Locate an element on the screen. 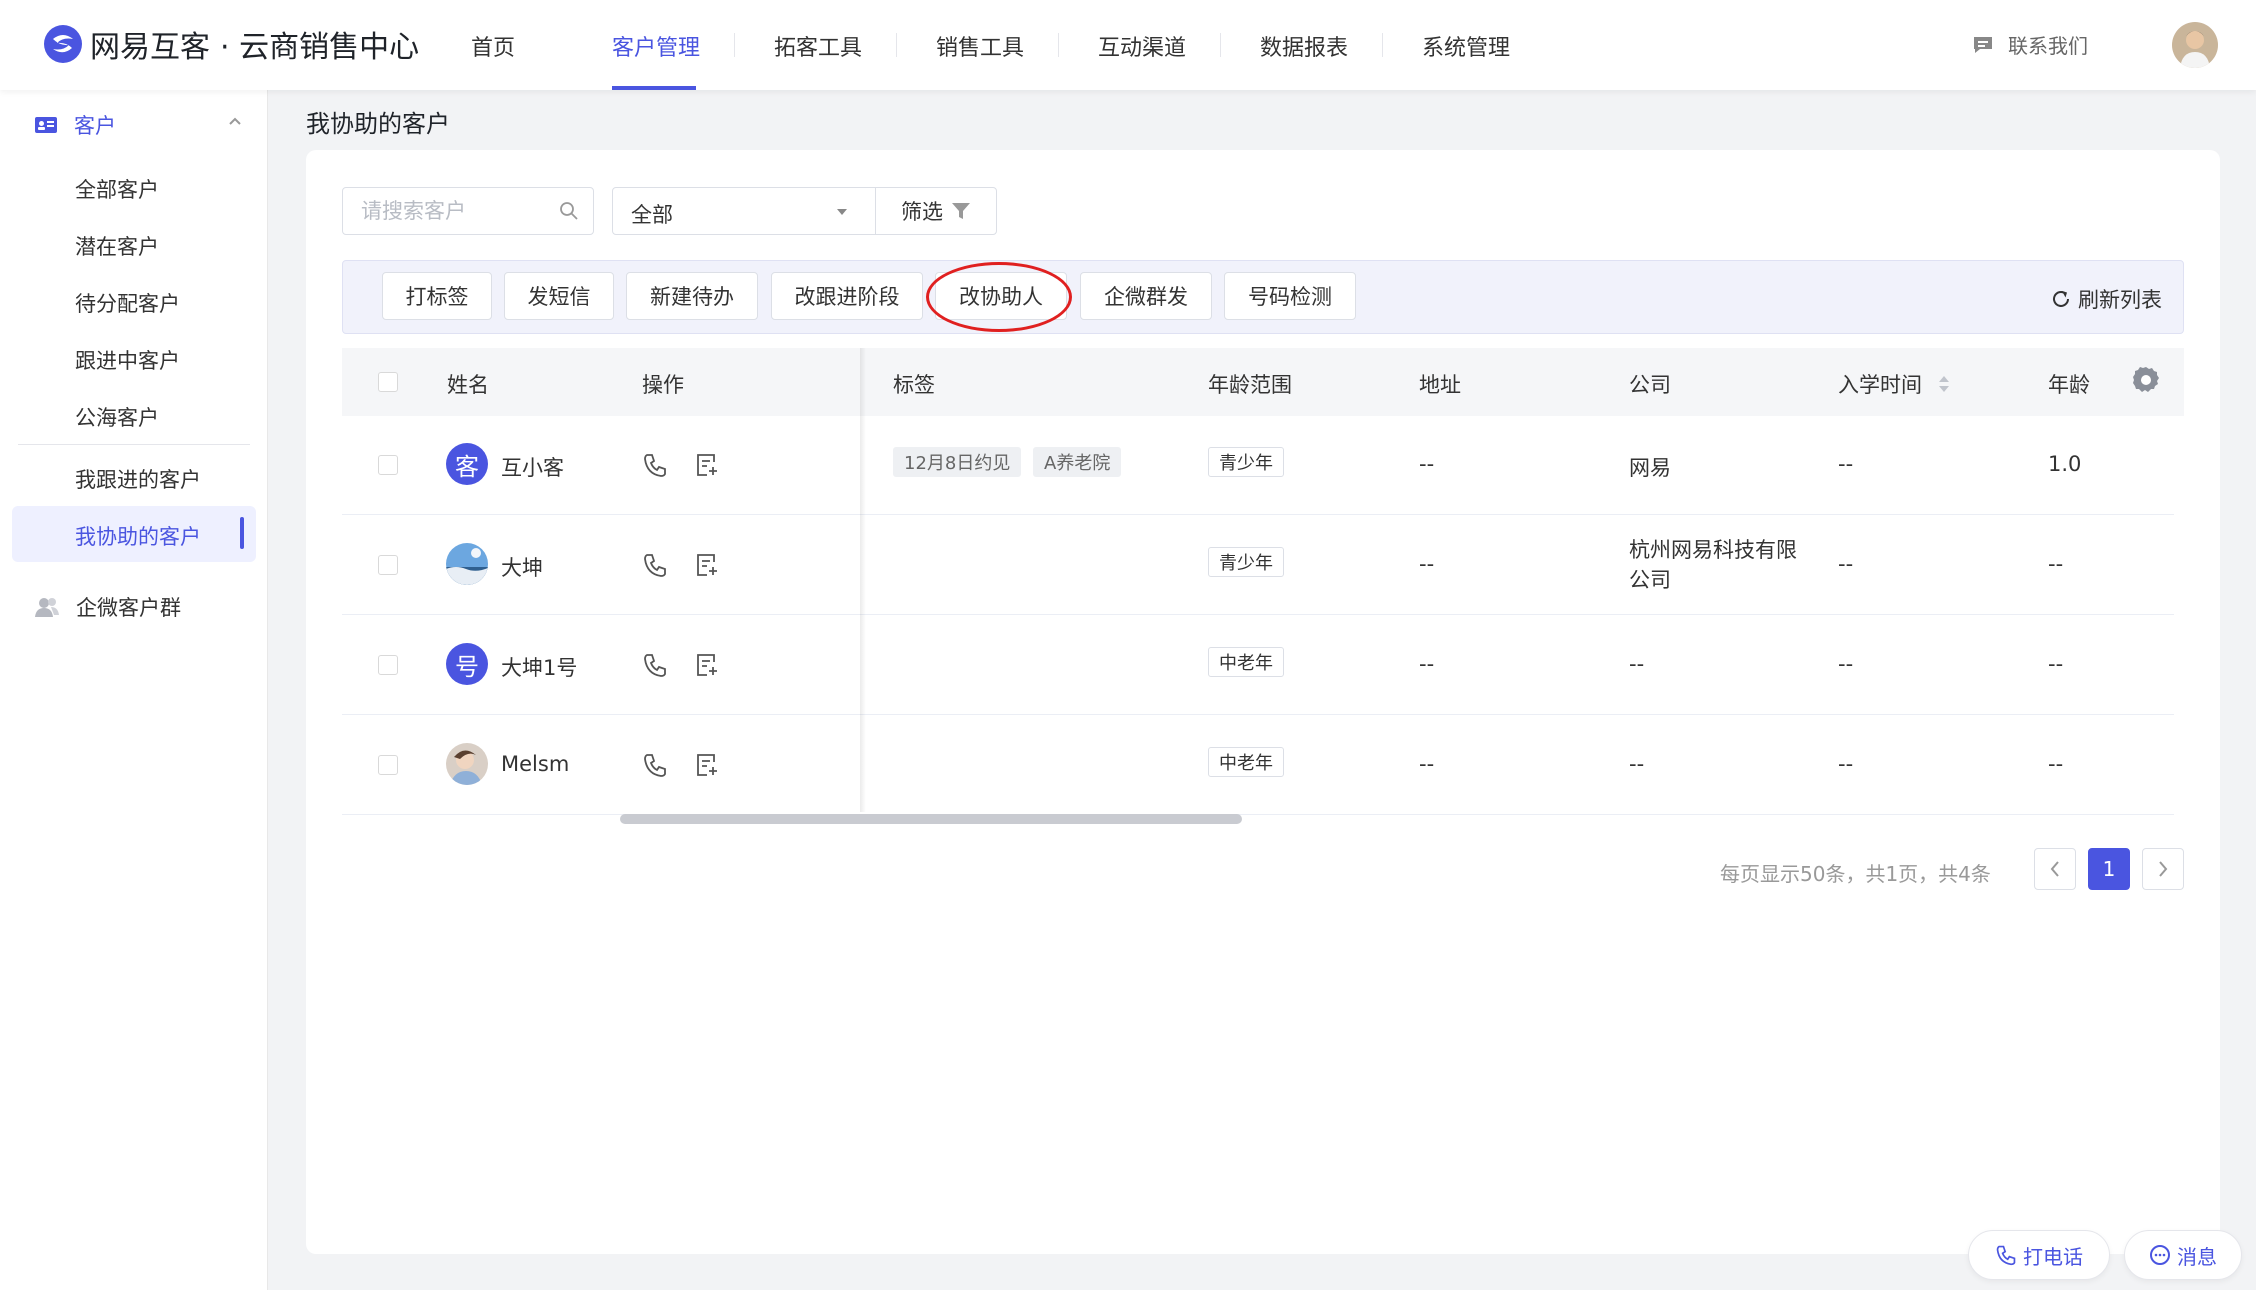 This screenshot has width=2256, height=1290. chevron-left-icon is located at coordinates (2054, 869).